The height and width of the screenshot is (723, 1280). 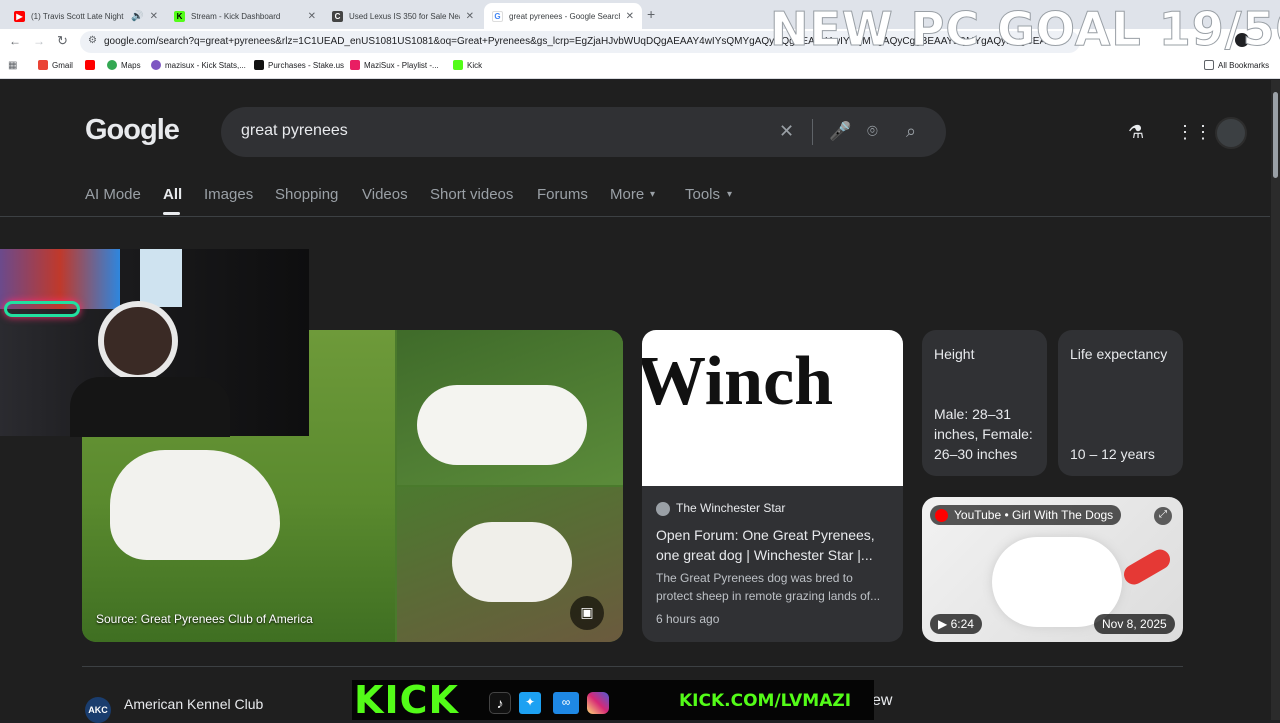 What do you see at coordinates (475, 65) in the screenshot?
I see `bookmark-label: Kick` at bounding box center [475, 65].